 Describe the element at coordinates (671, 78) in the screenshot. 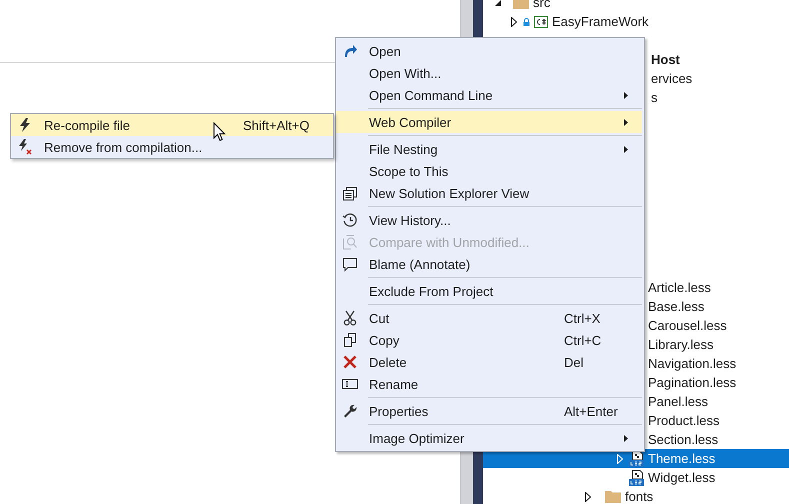

I see `tree-item: ervices` at that location.